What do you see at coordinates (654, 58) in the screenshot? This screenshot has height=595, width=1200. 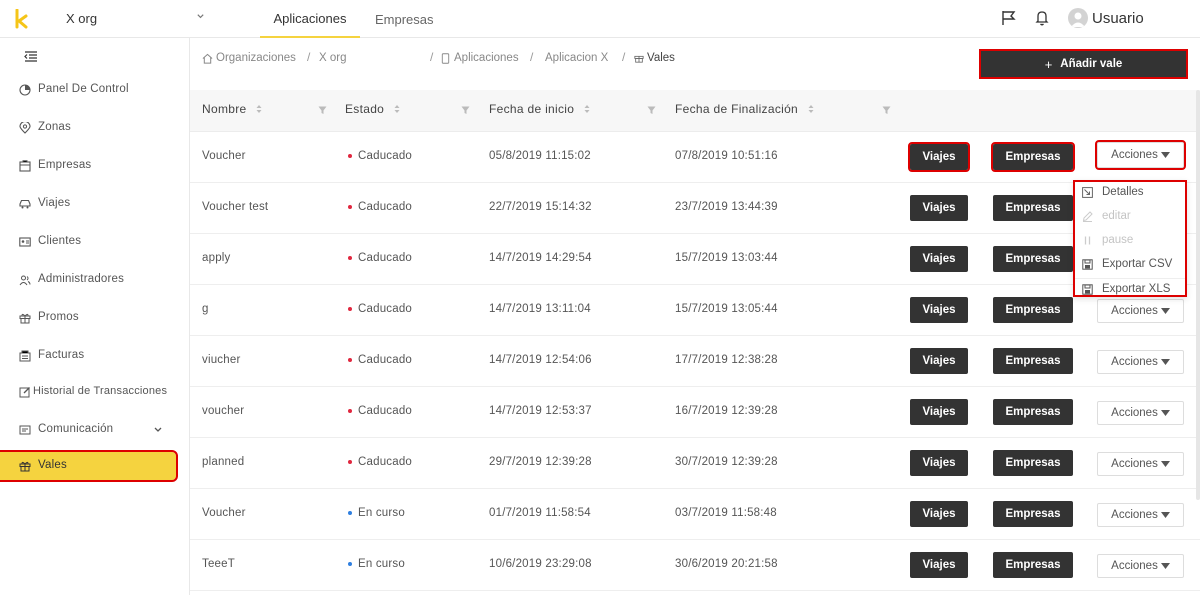 I see `breadcrumb-vales: Vales` at bounding box center [654, 58].